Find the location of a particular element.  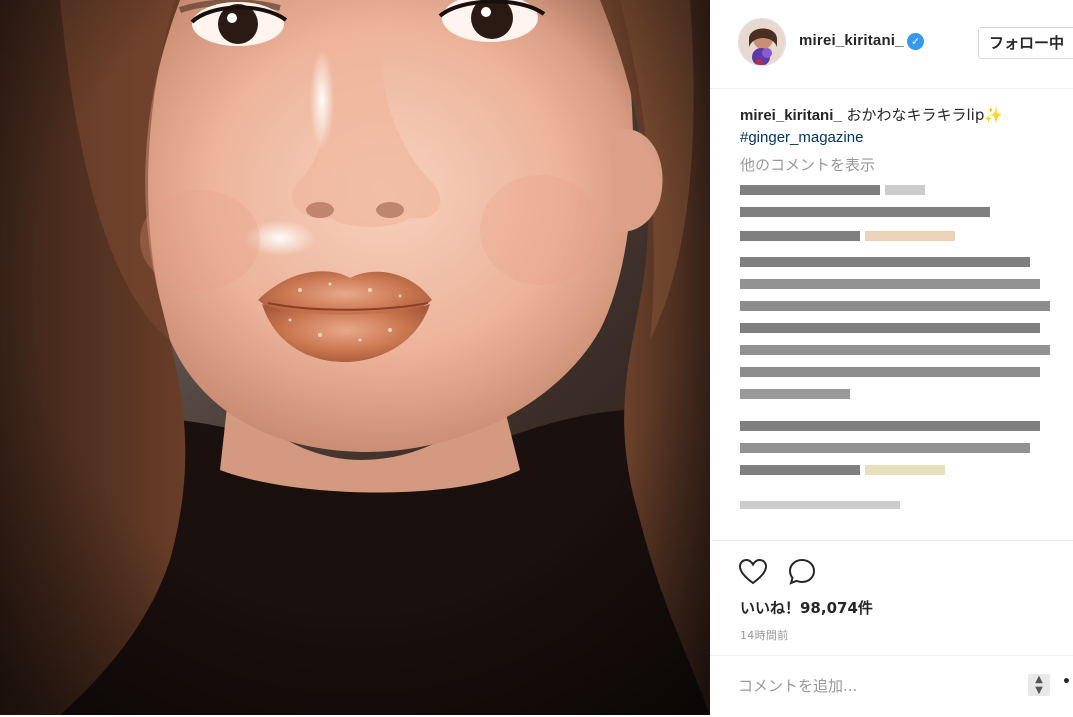

pixelated-comments is located at coordinates (900, 352).